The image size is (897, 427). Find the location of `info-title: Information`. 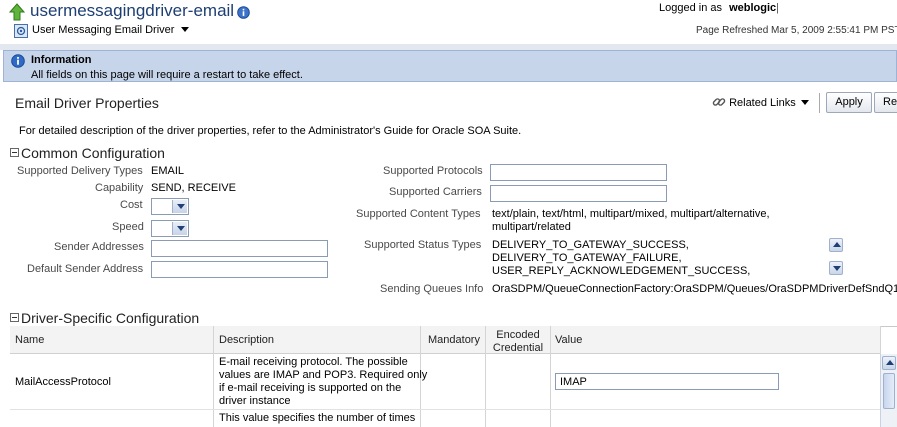

info-title: Information is located at coordinates (61, 60).